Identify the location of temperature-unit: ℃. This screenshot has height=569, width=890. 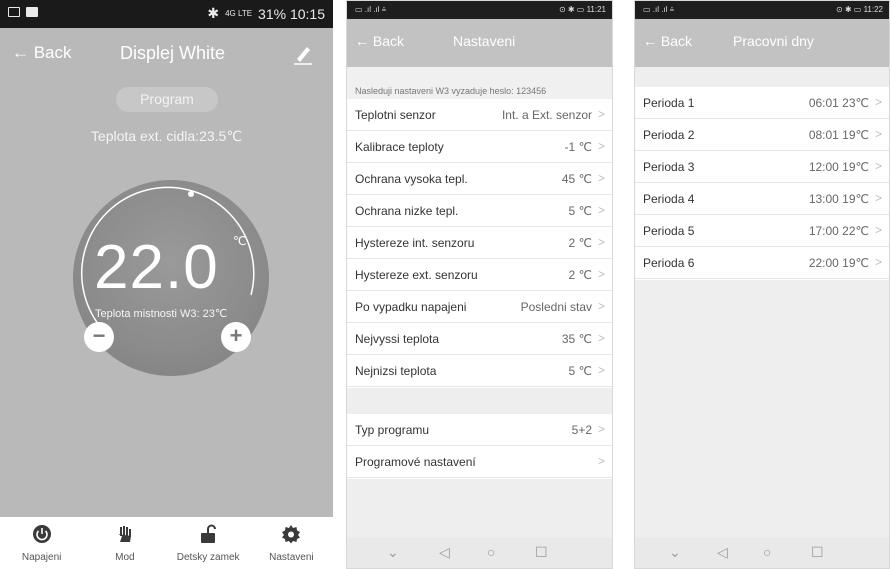
(240, 241).